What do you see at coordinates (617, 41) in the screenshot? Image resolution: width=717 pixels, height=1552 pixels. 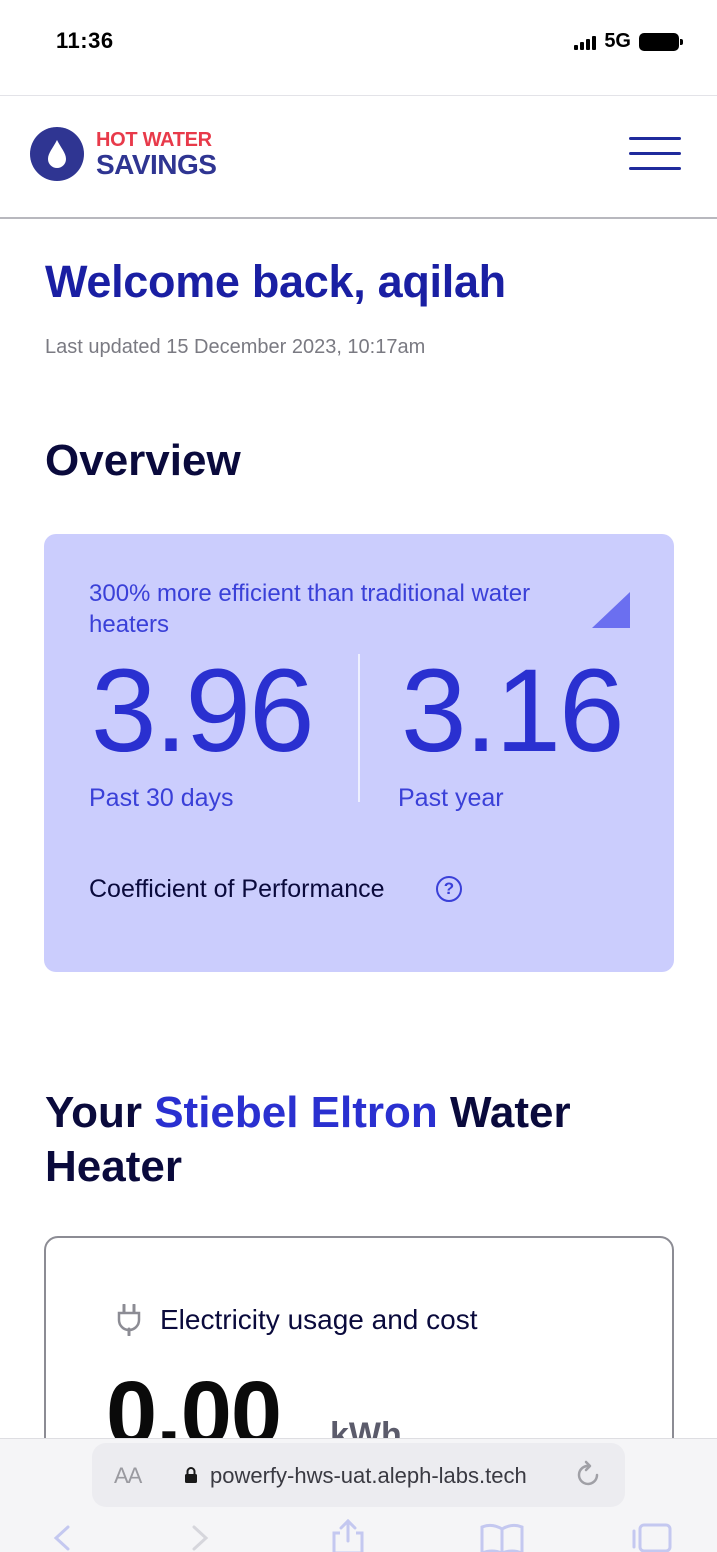 I see `network-type: 5G` at bounding box center [617, 41].